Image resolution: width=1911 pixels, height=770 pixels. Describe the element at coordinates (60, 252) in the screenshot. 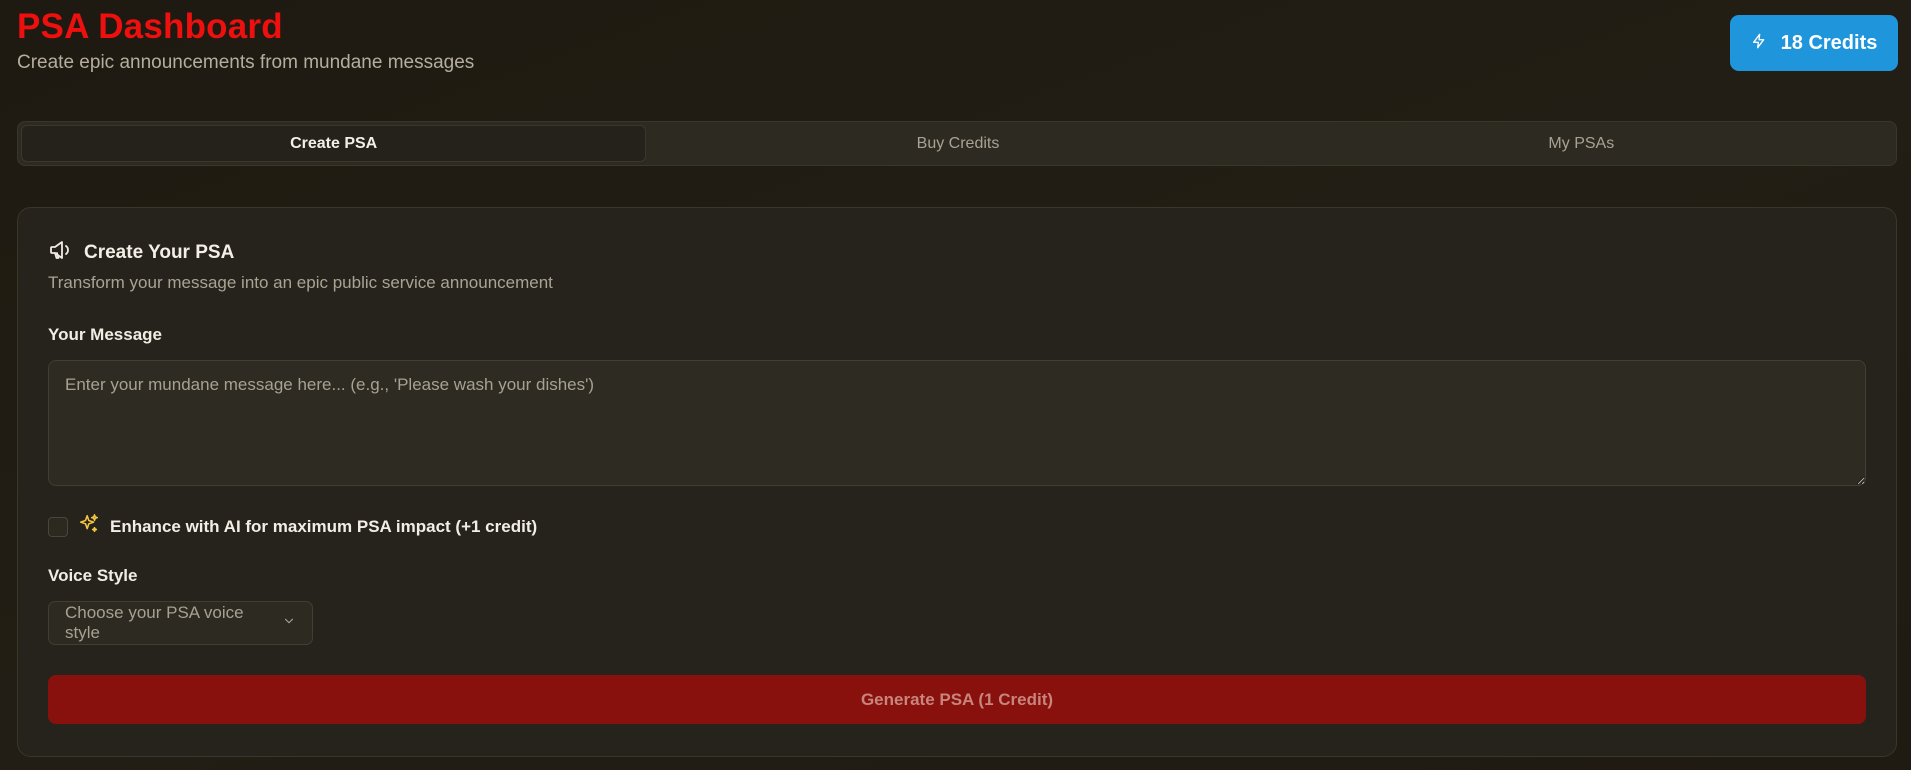

I see `megaphone-icon` at that location.